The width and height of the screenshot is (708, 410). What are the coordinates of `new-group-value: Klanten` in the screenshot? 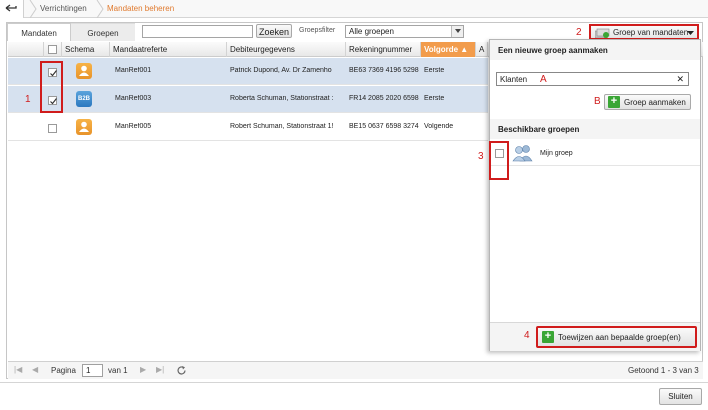 It's located at (514, 79).